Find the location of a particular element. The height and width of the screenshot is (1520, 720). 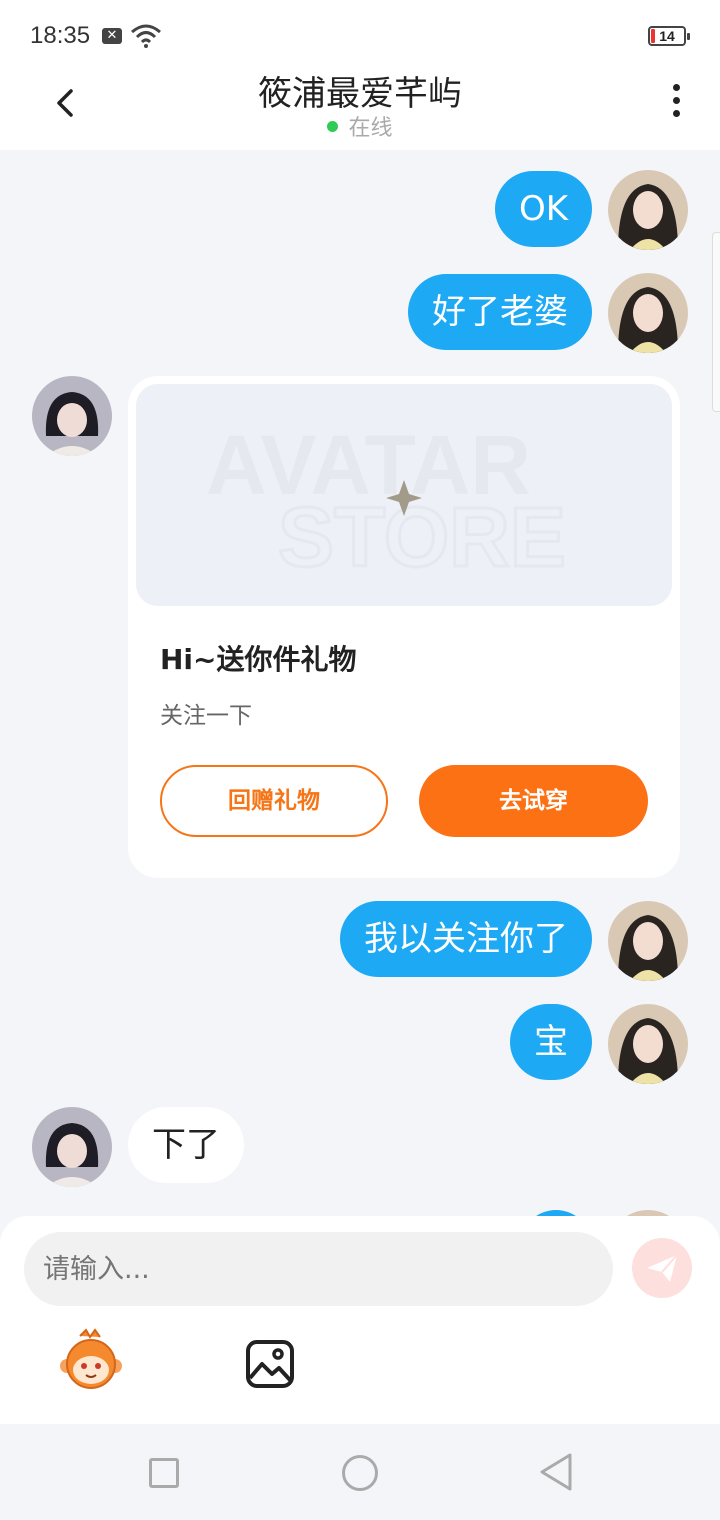

message-input is located at coordinates (318, 1269).